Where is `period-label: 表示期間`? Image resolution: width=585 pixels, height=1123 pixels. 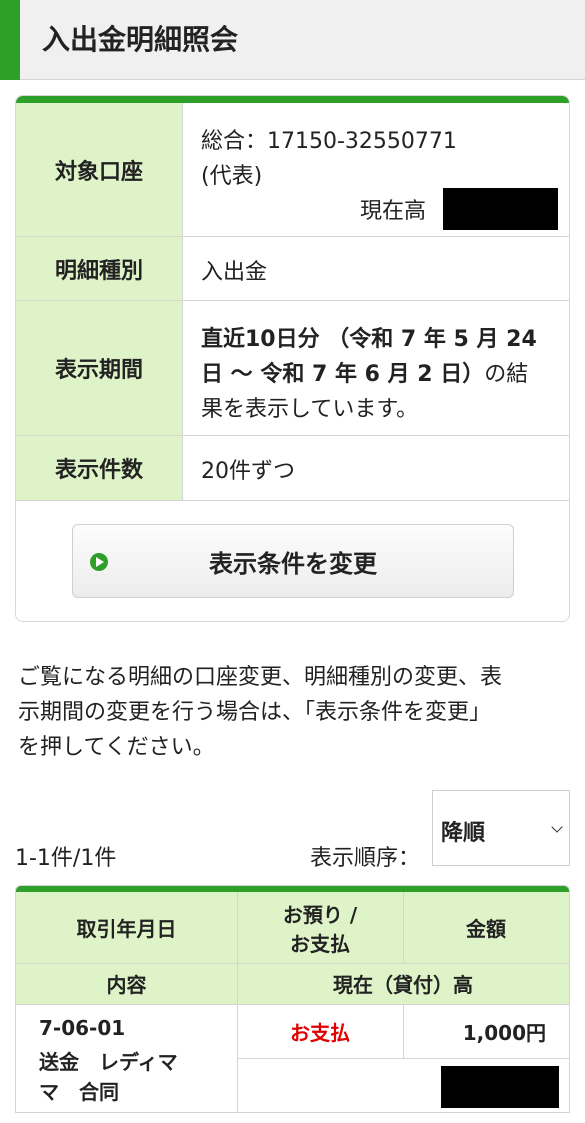
period-label: 表示期間 is located at coordinates (99, 368).